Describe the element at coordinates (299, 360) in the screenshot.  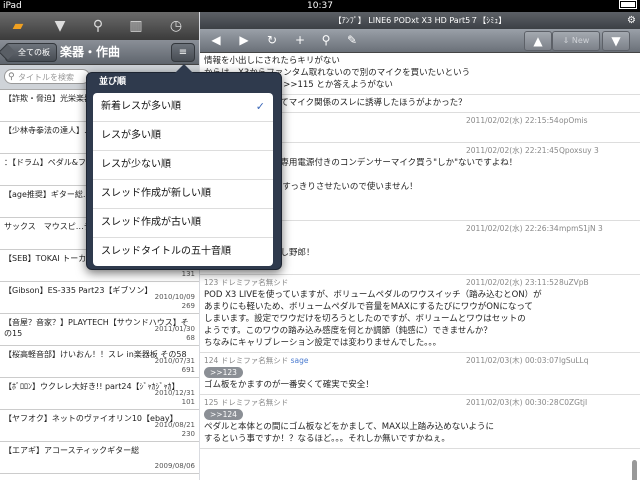
I see `sage-label: sage` at that location.